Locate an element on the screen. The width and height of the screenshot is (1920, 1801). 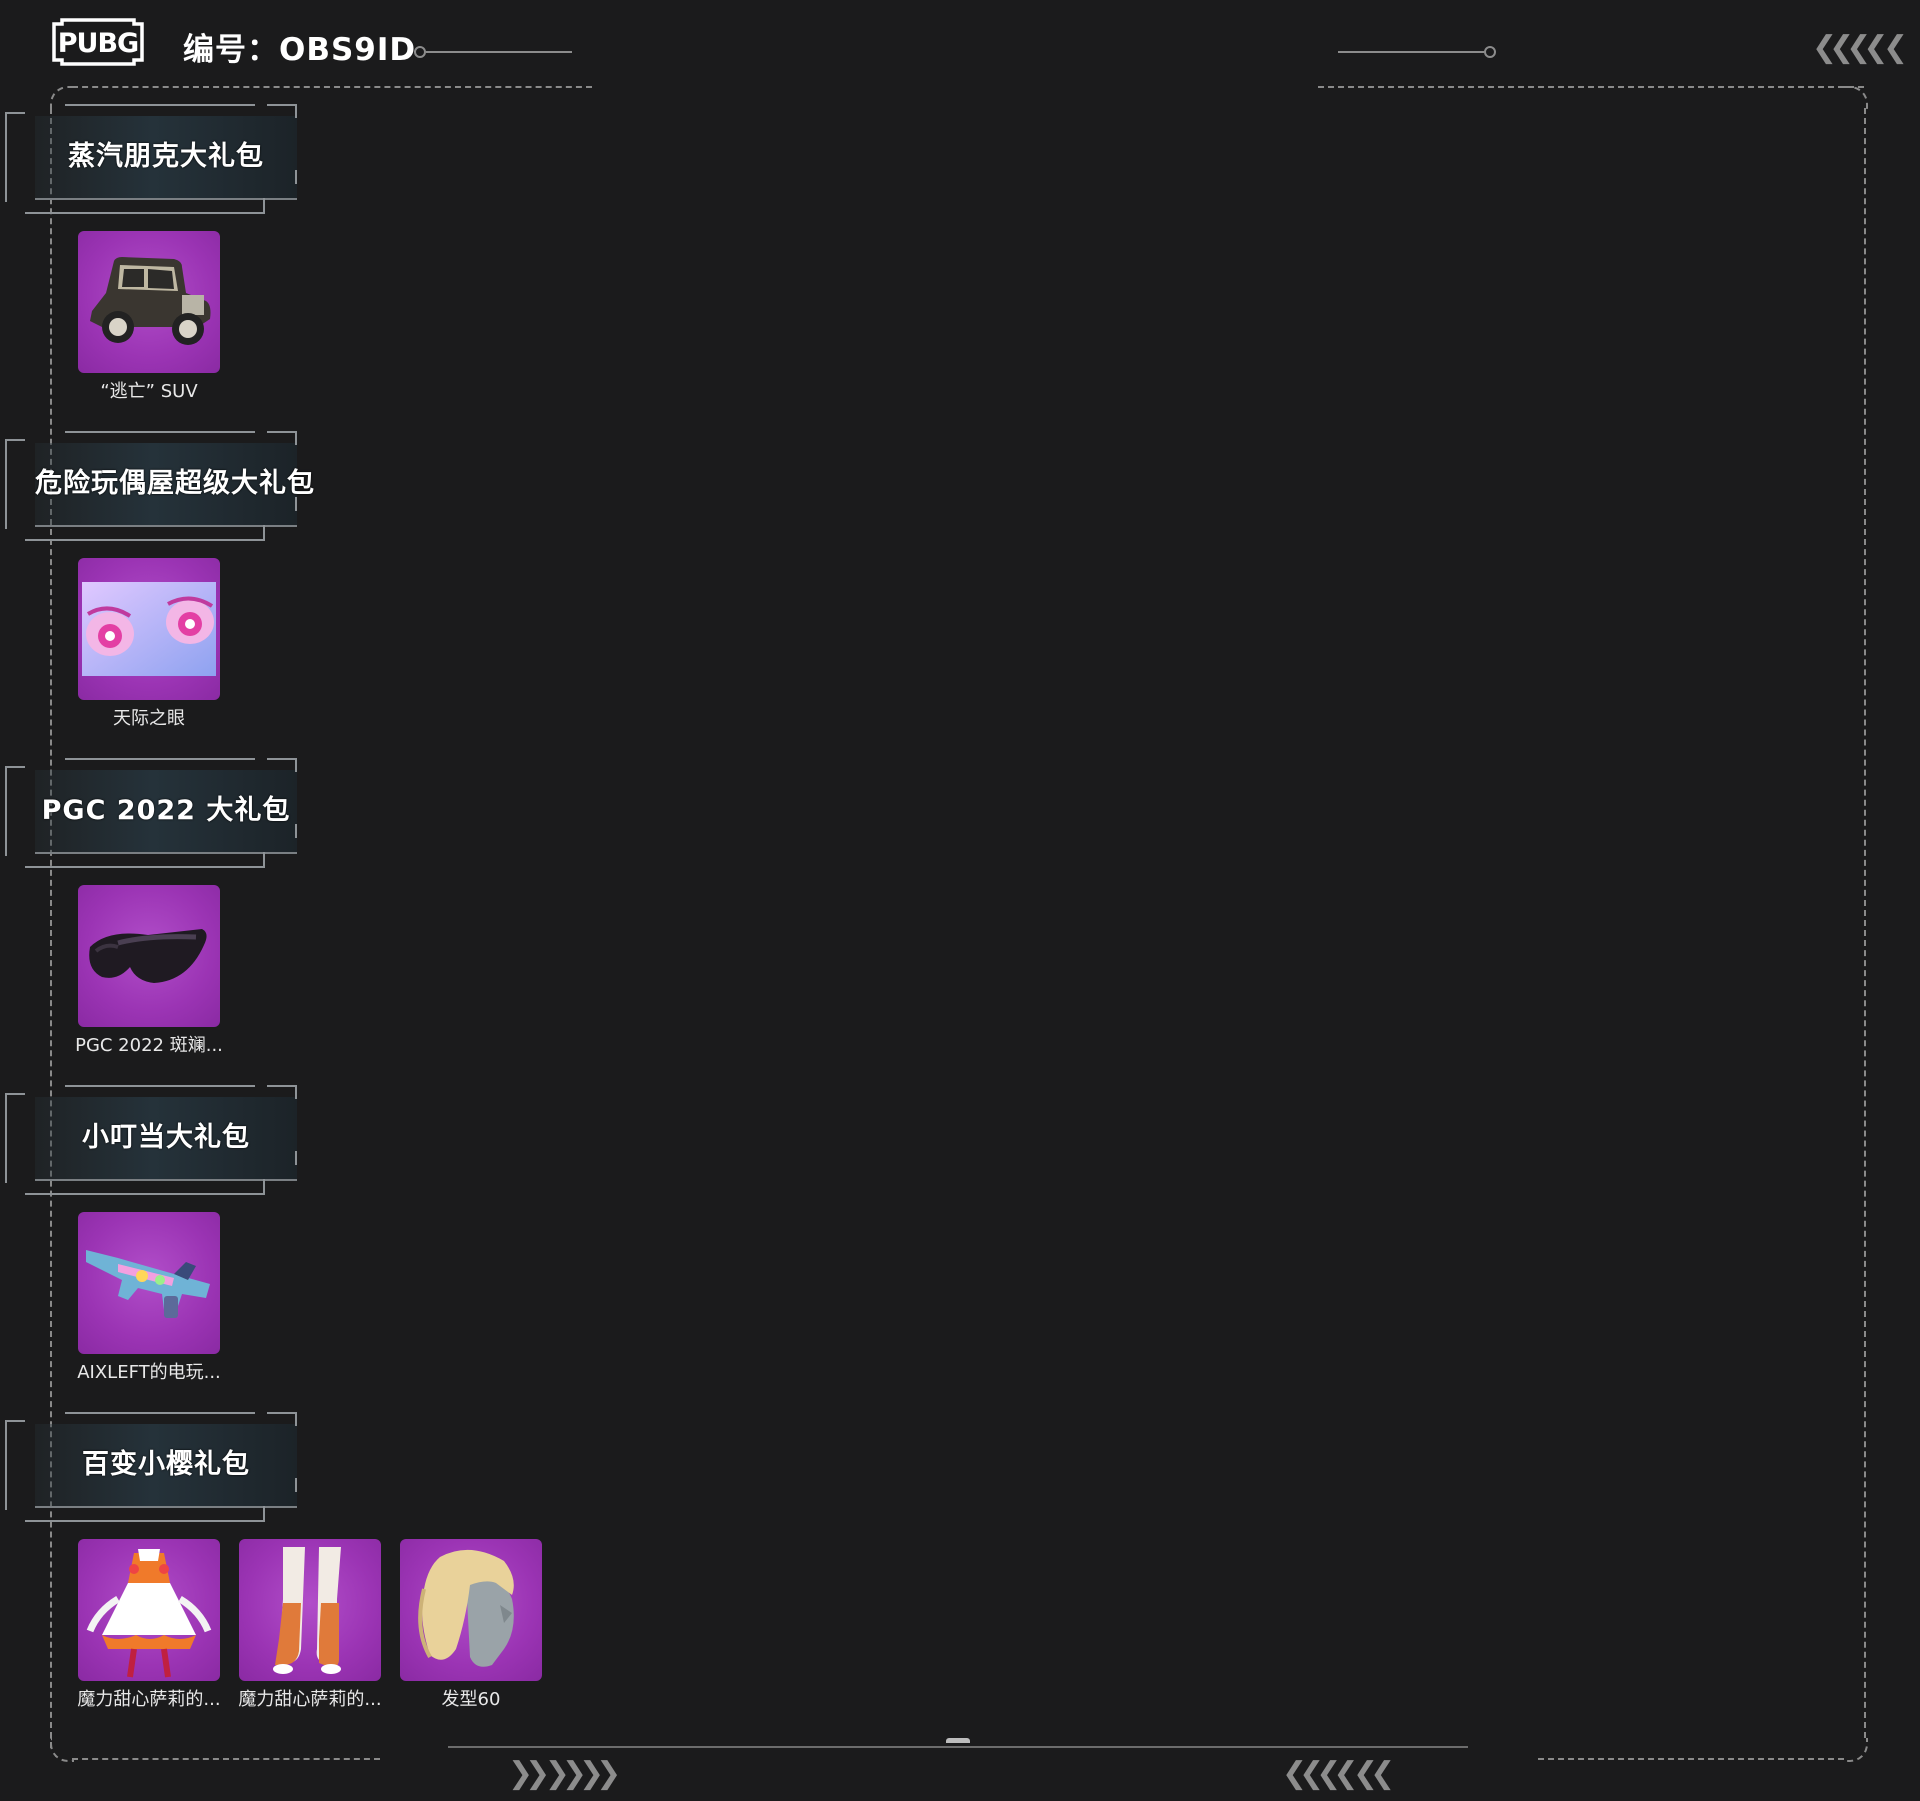
scroll-handle is located at coordinates (958, 1740).